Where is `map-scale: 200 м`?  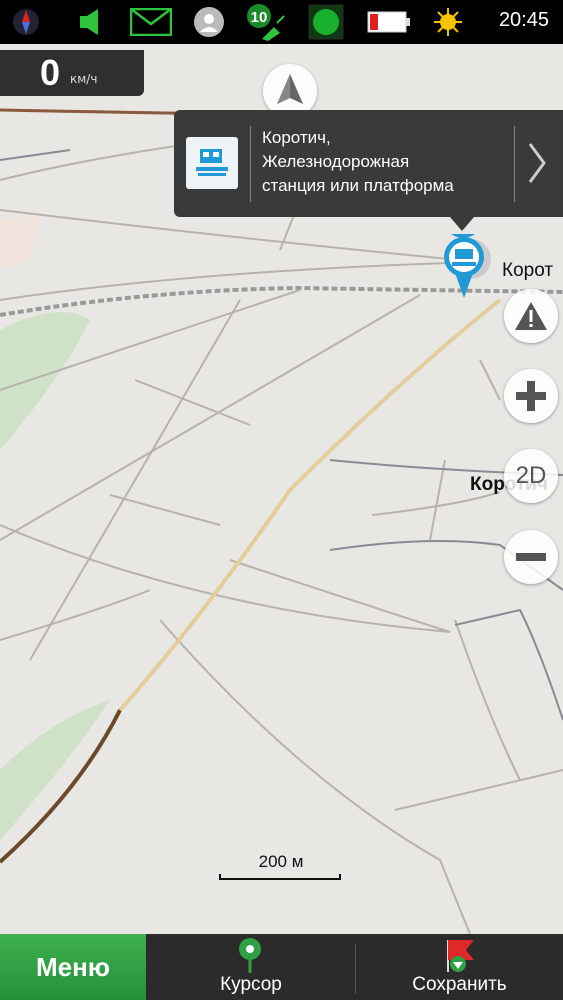
map-scale: 200 м is located at coordinates (281, 866).